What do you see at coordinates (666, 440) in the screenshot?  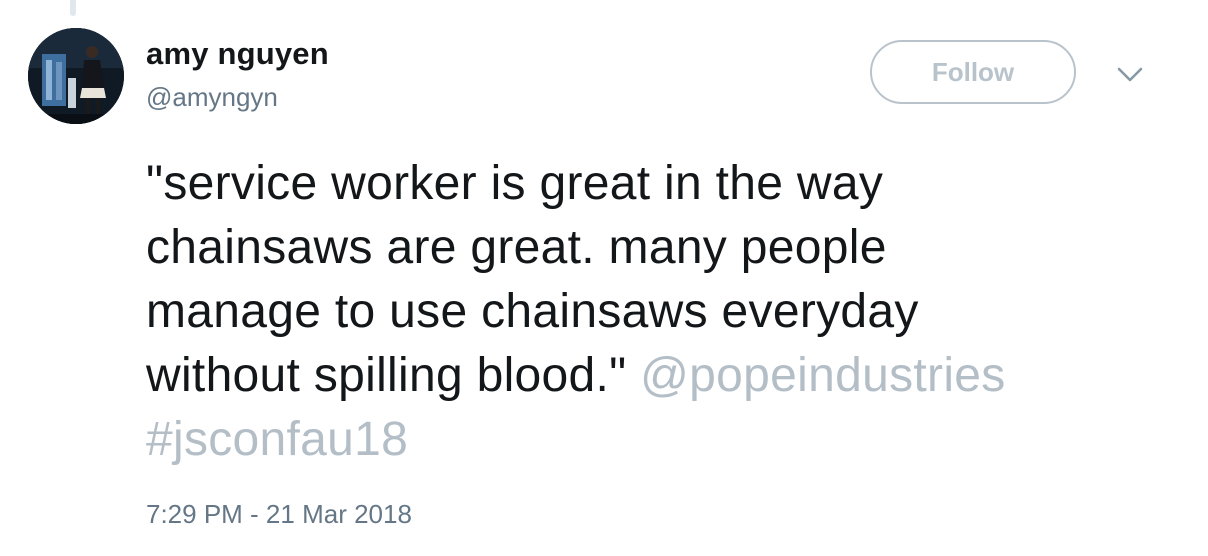 I see `tweet-text-line: #jsconfau18` at bounding box center [666, 440].